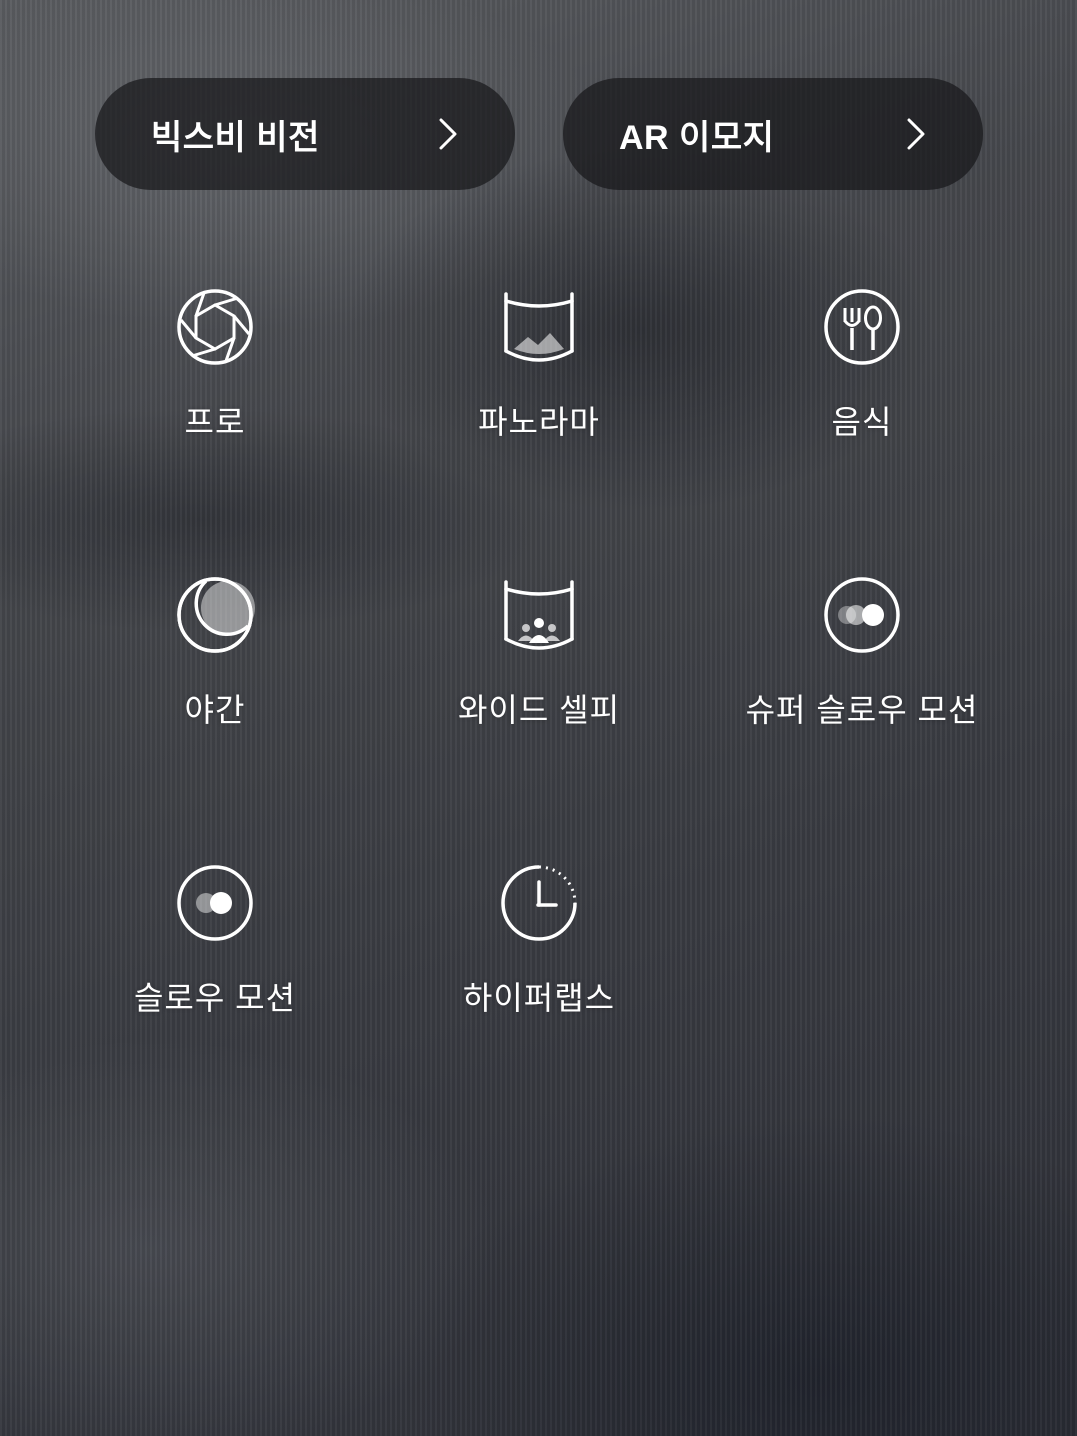  I want to click on wide-selfie-icon, so click(539, 615).